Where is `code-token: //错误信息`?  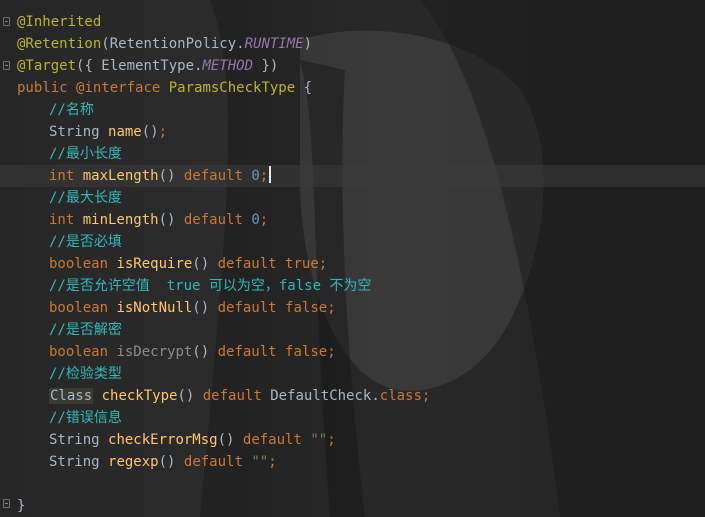 code-token: //错误信息 is located at coordinates (85, 418).